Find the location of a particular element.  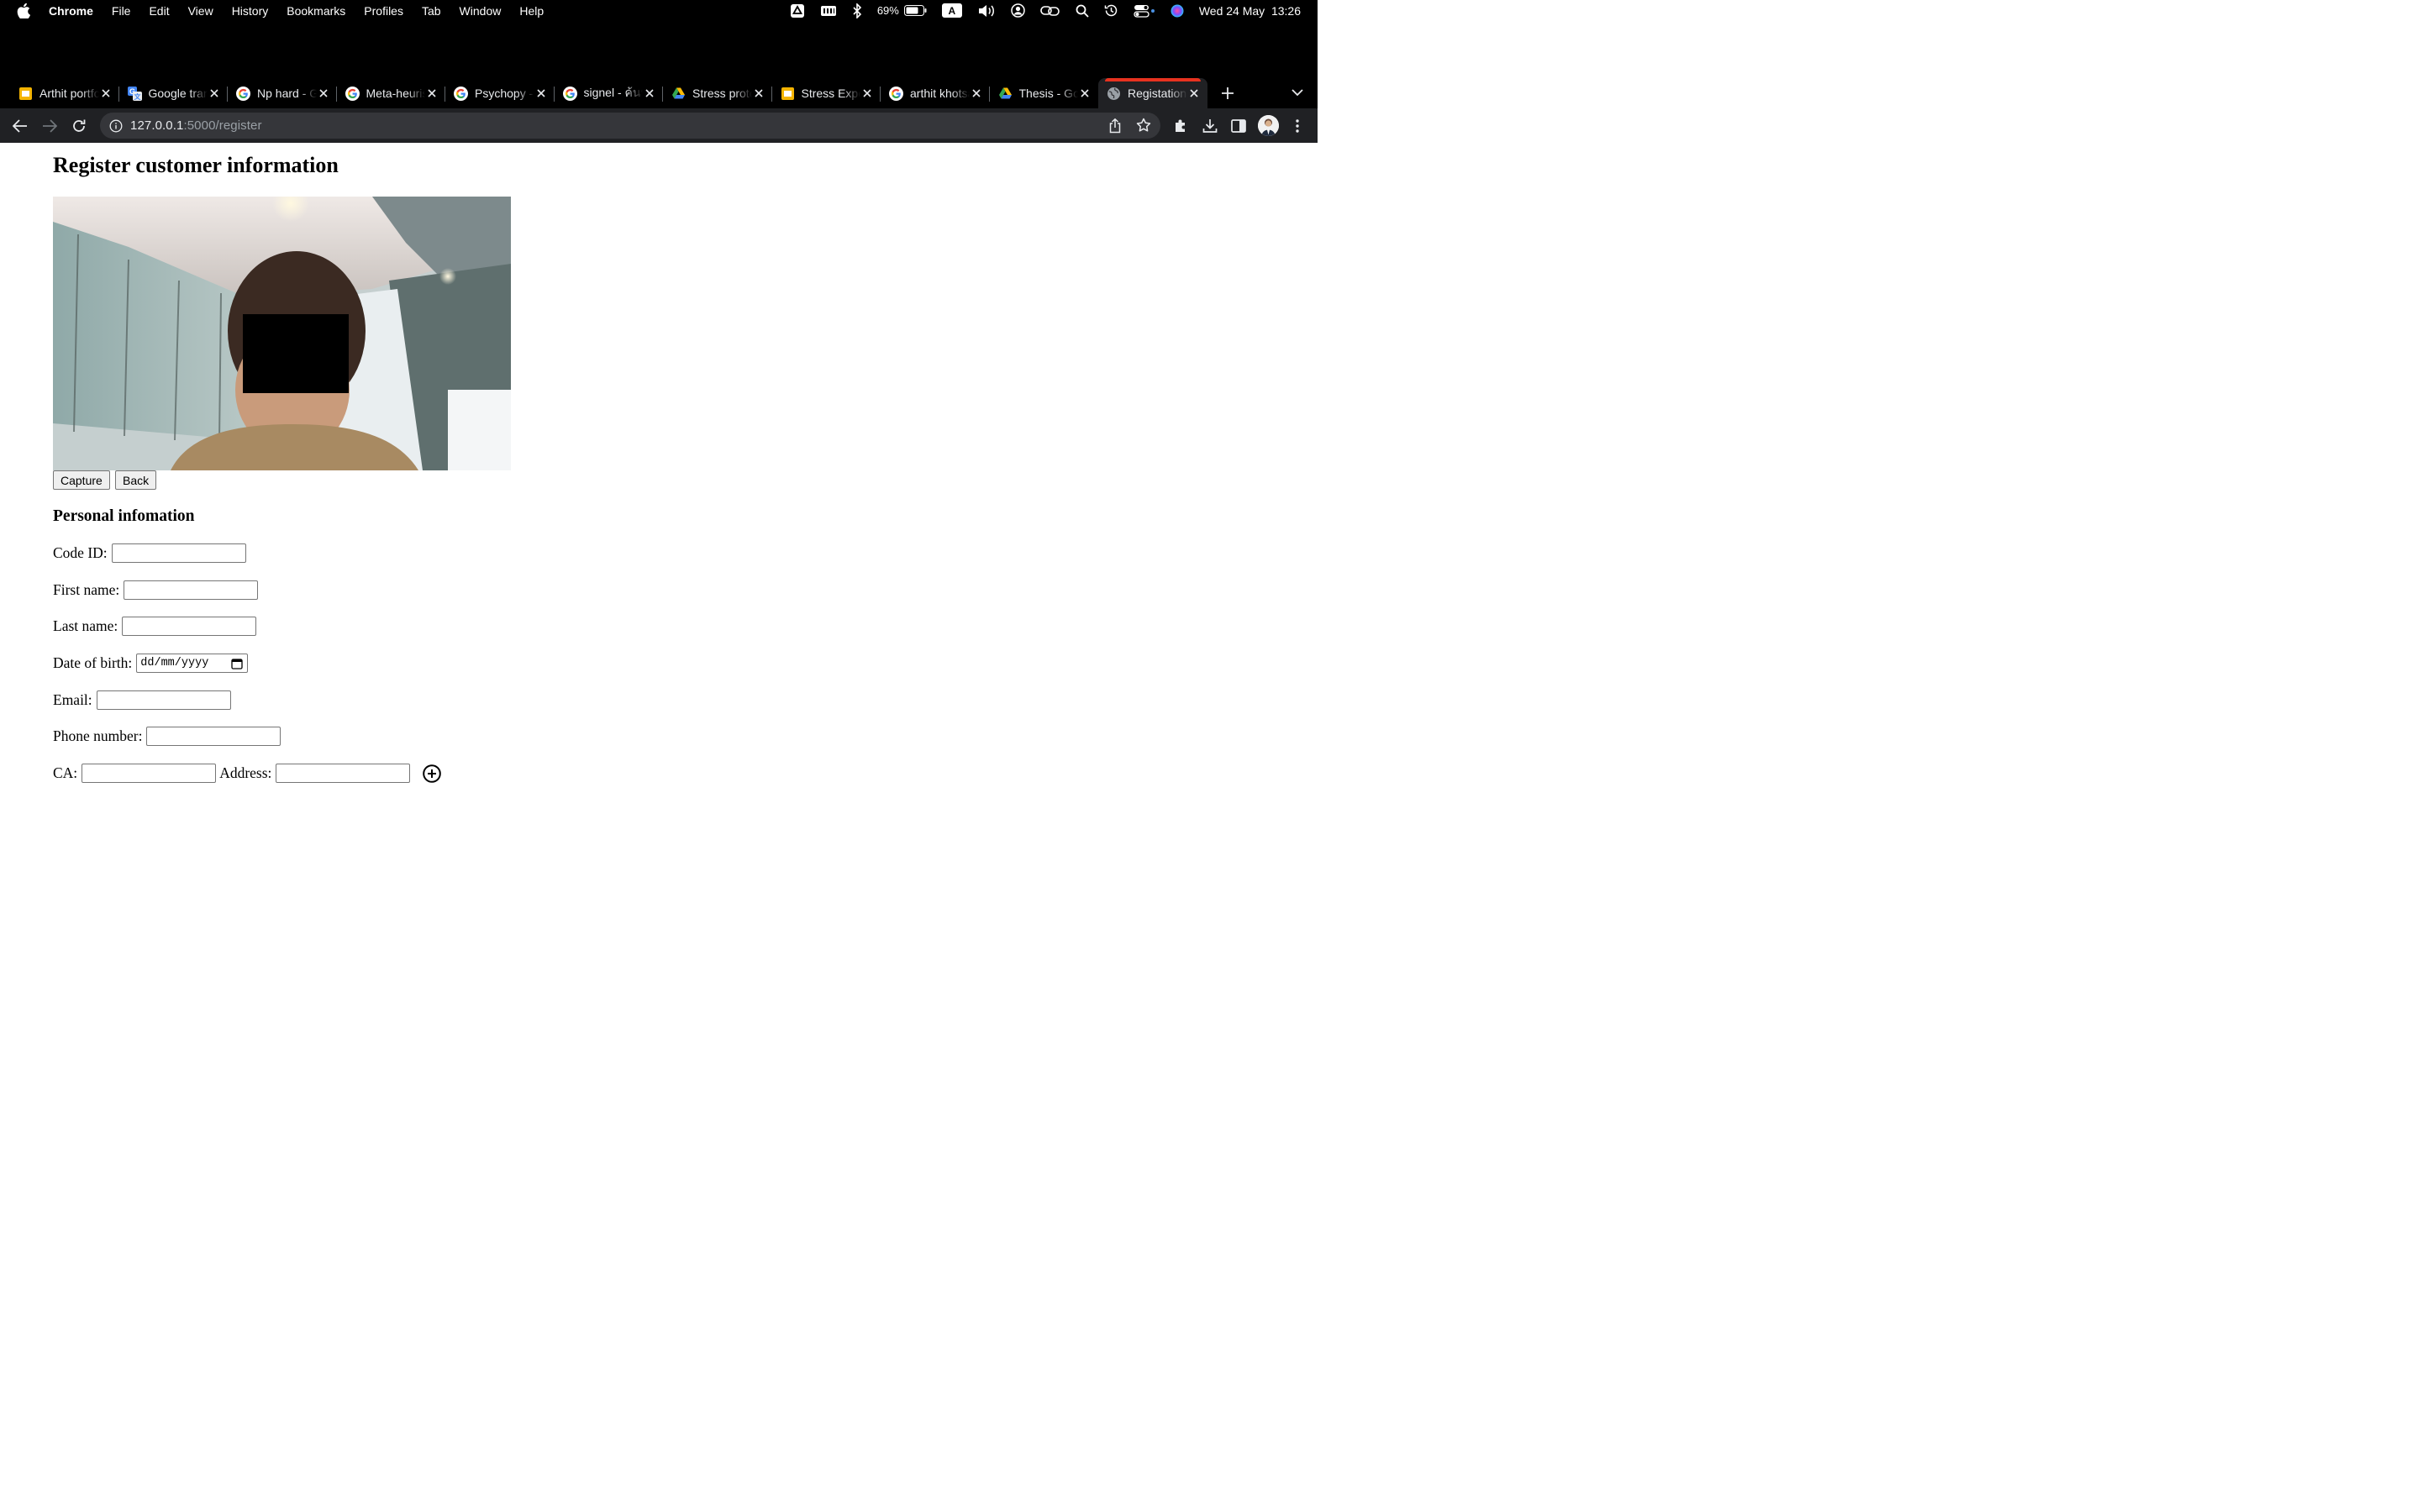

tab: G文 Google translate is located at coordinates (173, 93).